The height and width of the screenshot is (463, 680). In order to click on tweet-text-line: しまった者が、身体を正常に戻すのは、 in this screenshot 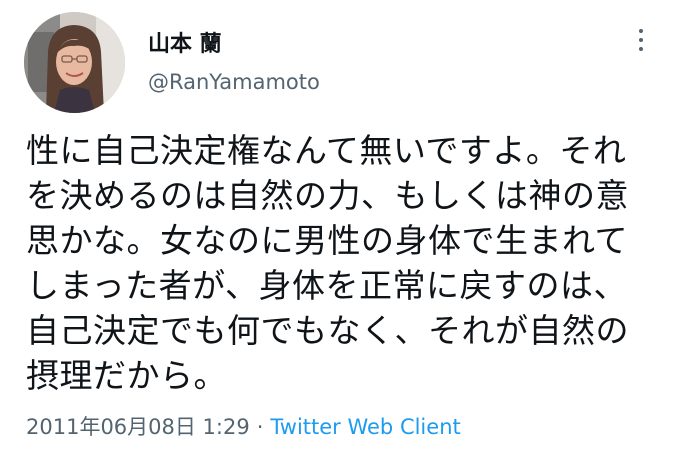, I will do `click(327, 285)`.